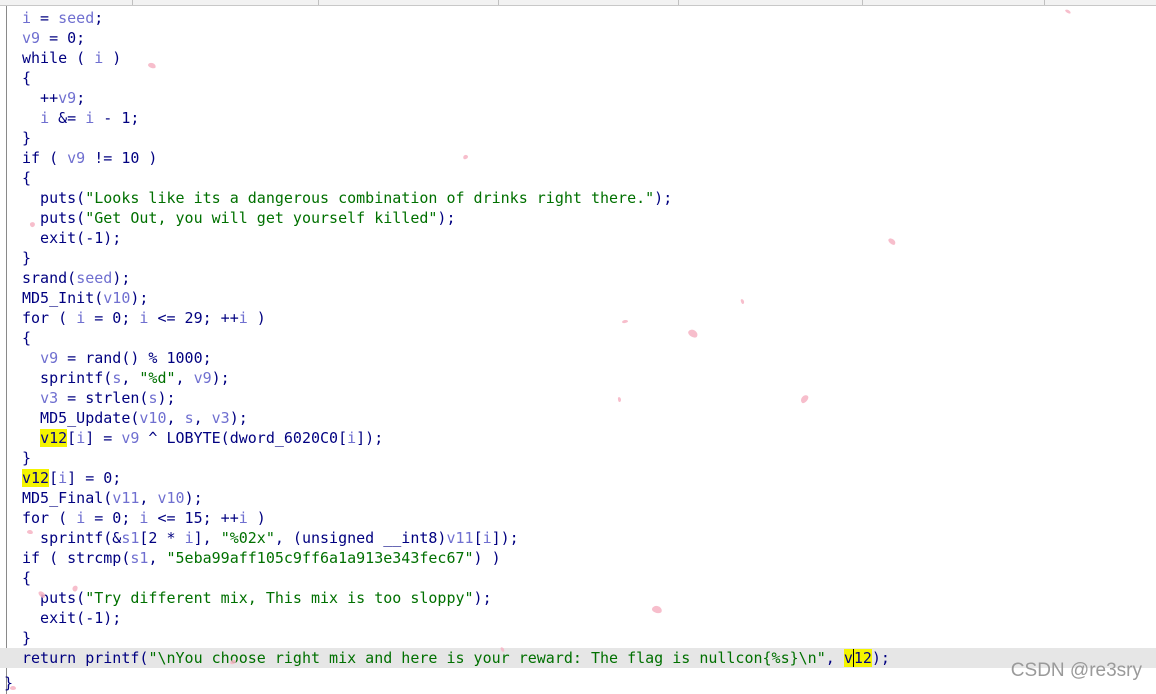 The height and width of the screenshot is (694, 1156). What do you see at coordinates (193, 318) in the screenshot?
I see `code-token: <= 29; ++` at bounding box center [193, 318].